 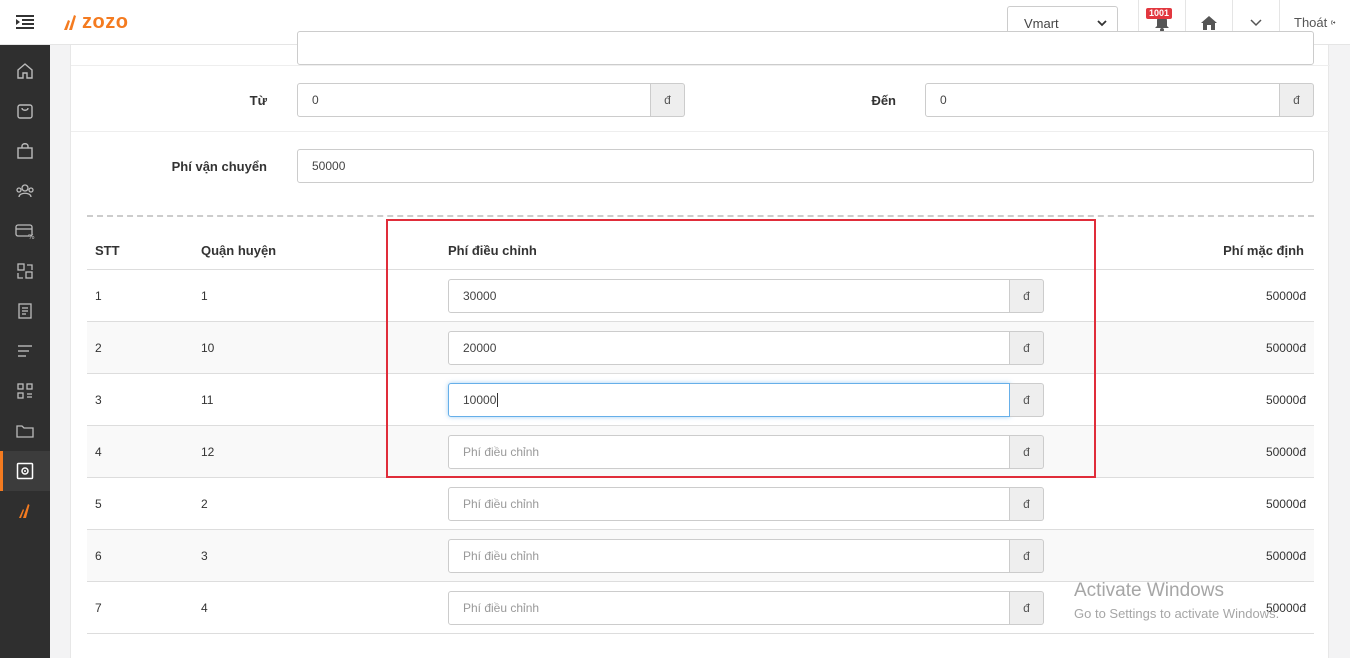 I want to click on from-label: Từ, so click(x=258, y=100).